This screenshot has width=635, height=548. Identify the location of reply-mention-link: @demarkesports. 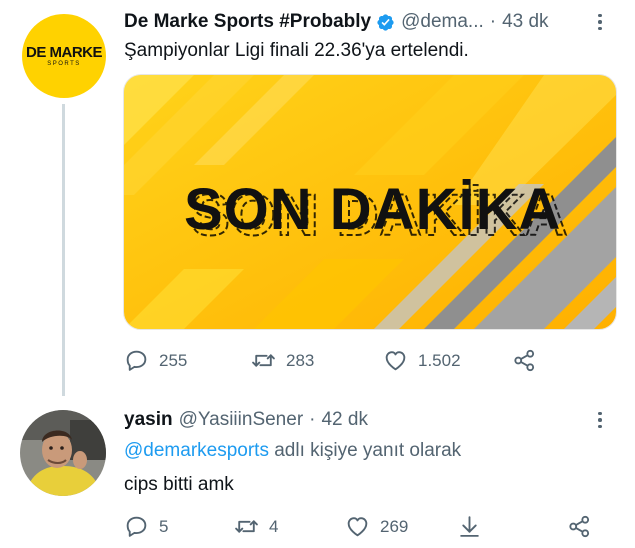
(196, 450).